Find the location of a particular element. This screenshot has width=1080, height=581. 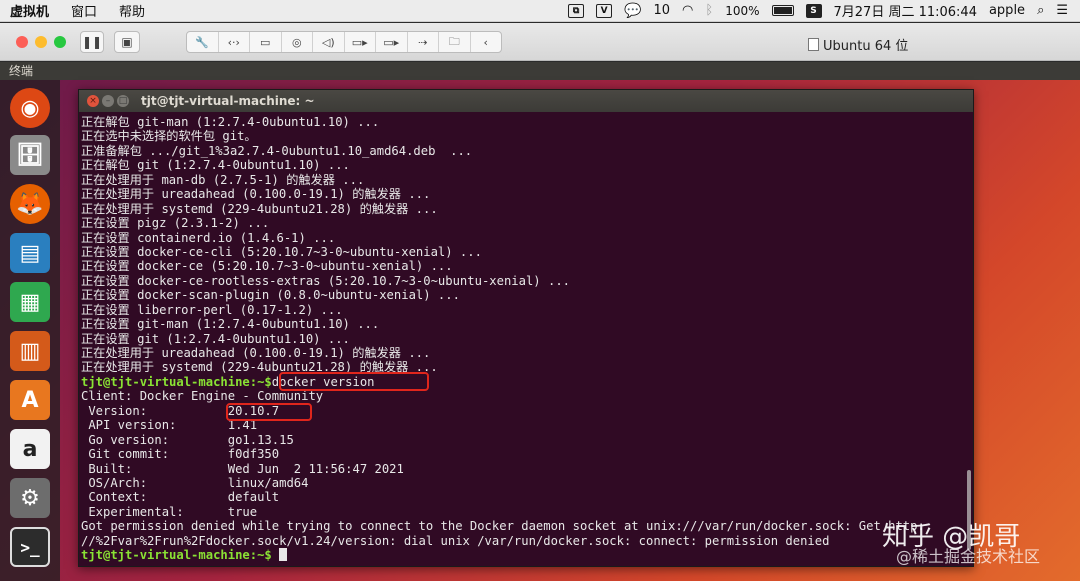

wechat-icon: 💬 is located at coordinates (632, 11).